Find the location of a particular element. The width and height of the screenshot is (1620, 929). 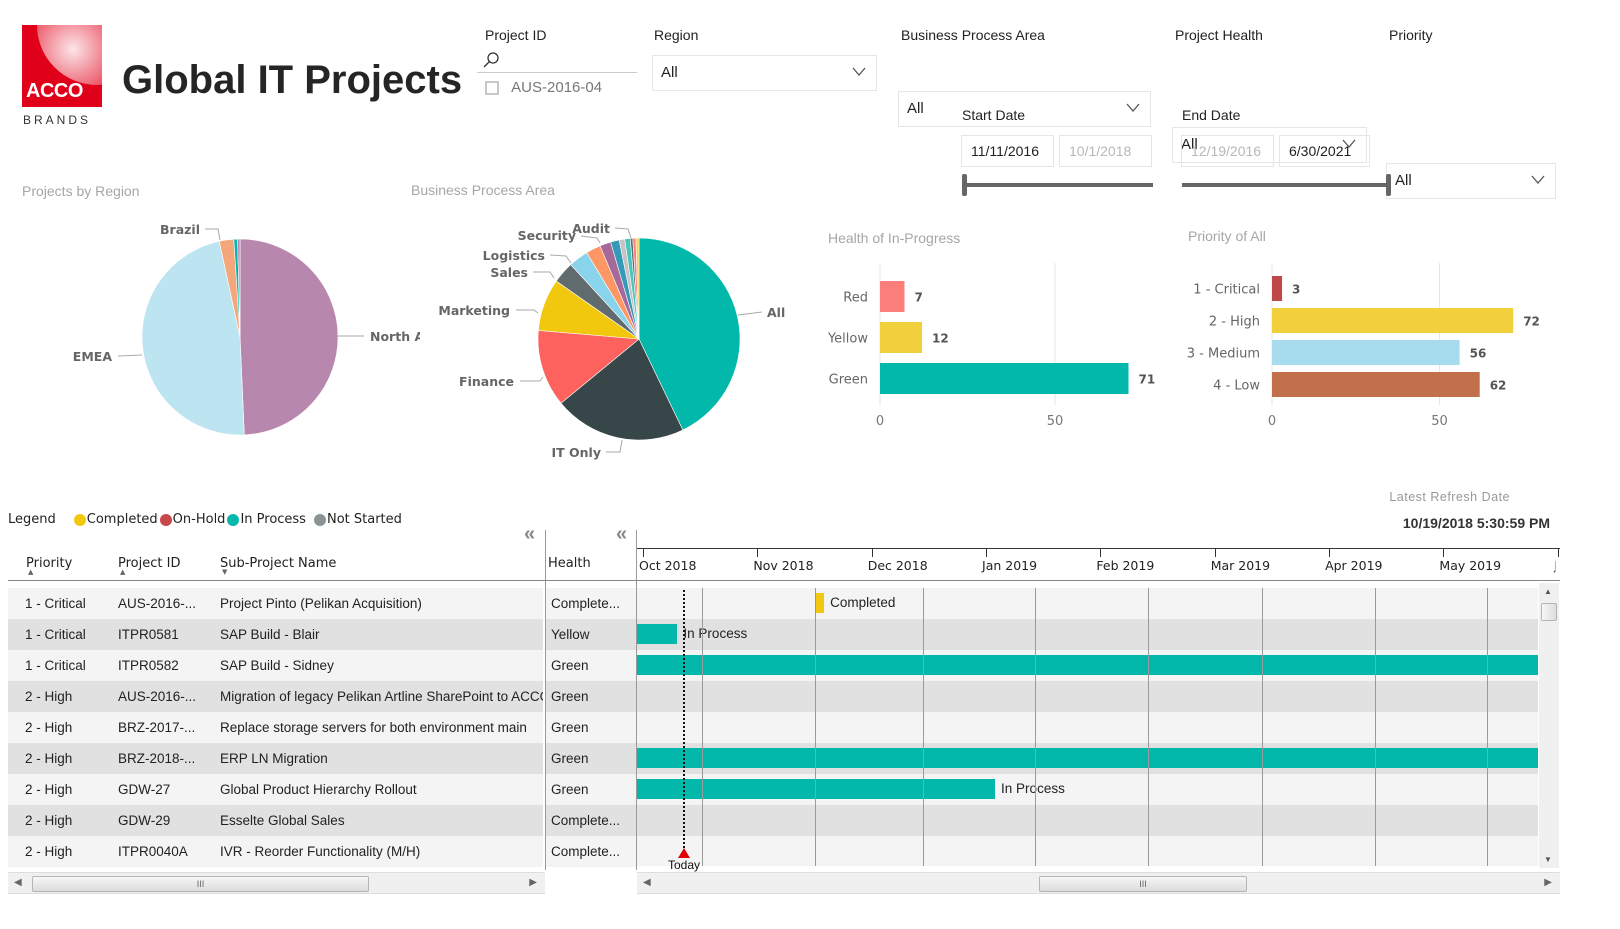

data-label: 62 is located at coordinates (1498, 386).